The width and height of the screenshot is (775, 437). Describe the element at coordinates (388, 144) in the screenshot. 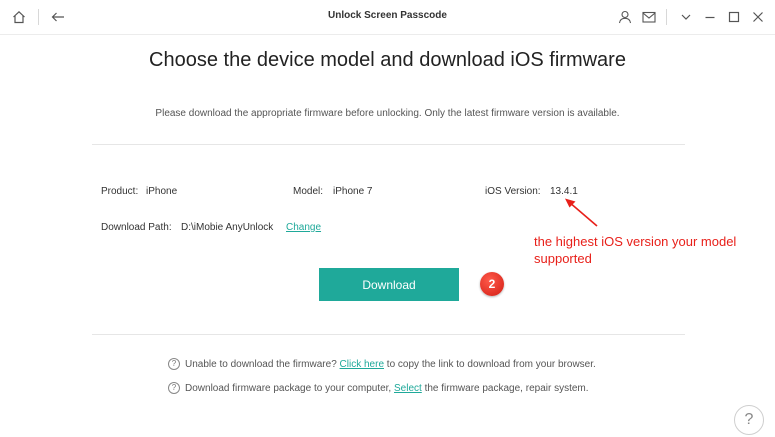

I see `divider-top` at that location.